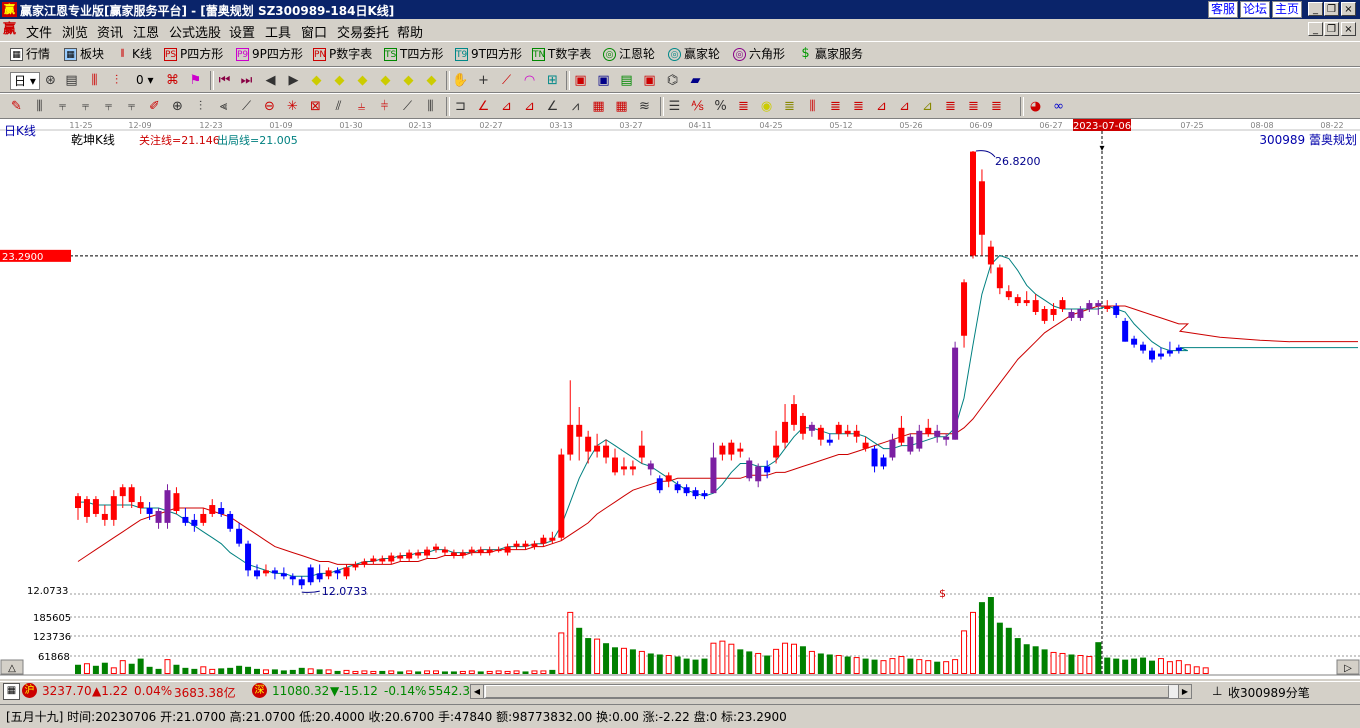 This screenshot has width=1360, height=728. What do you see at coordinates (363, 31) in the screenshot?
I see `menu-trade: 交易委托` at bounding box center [363, 31].